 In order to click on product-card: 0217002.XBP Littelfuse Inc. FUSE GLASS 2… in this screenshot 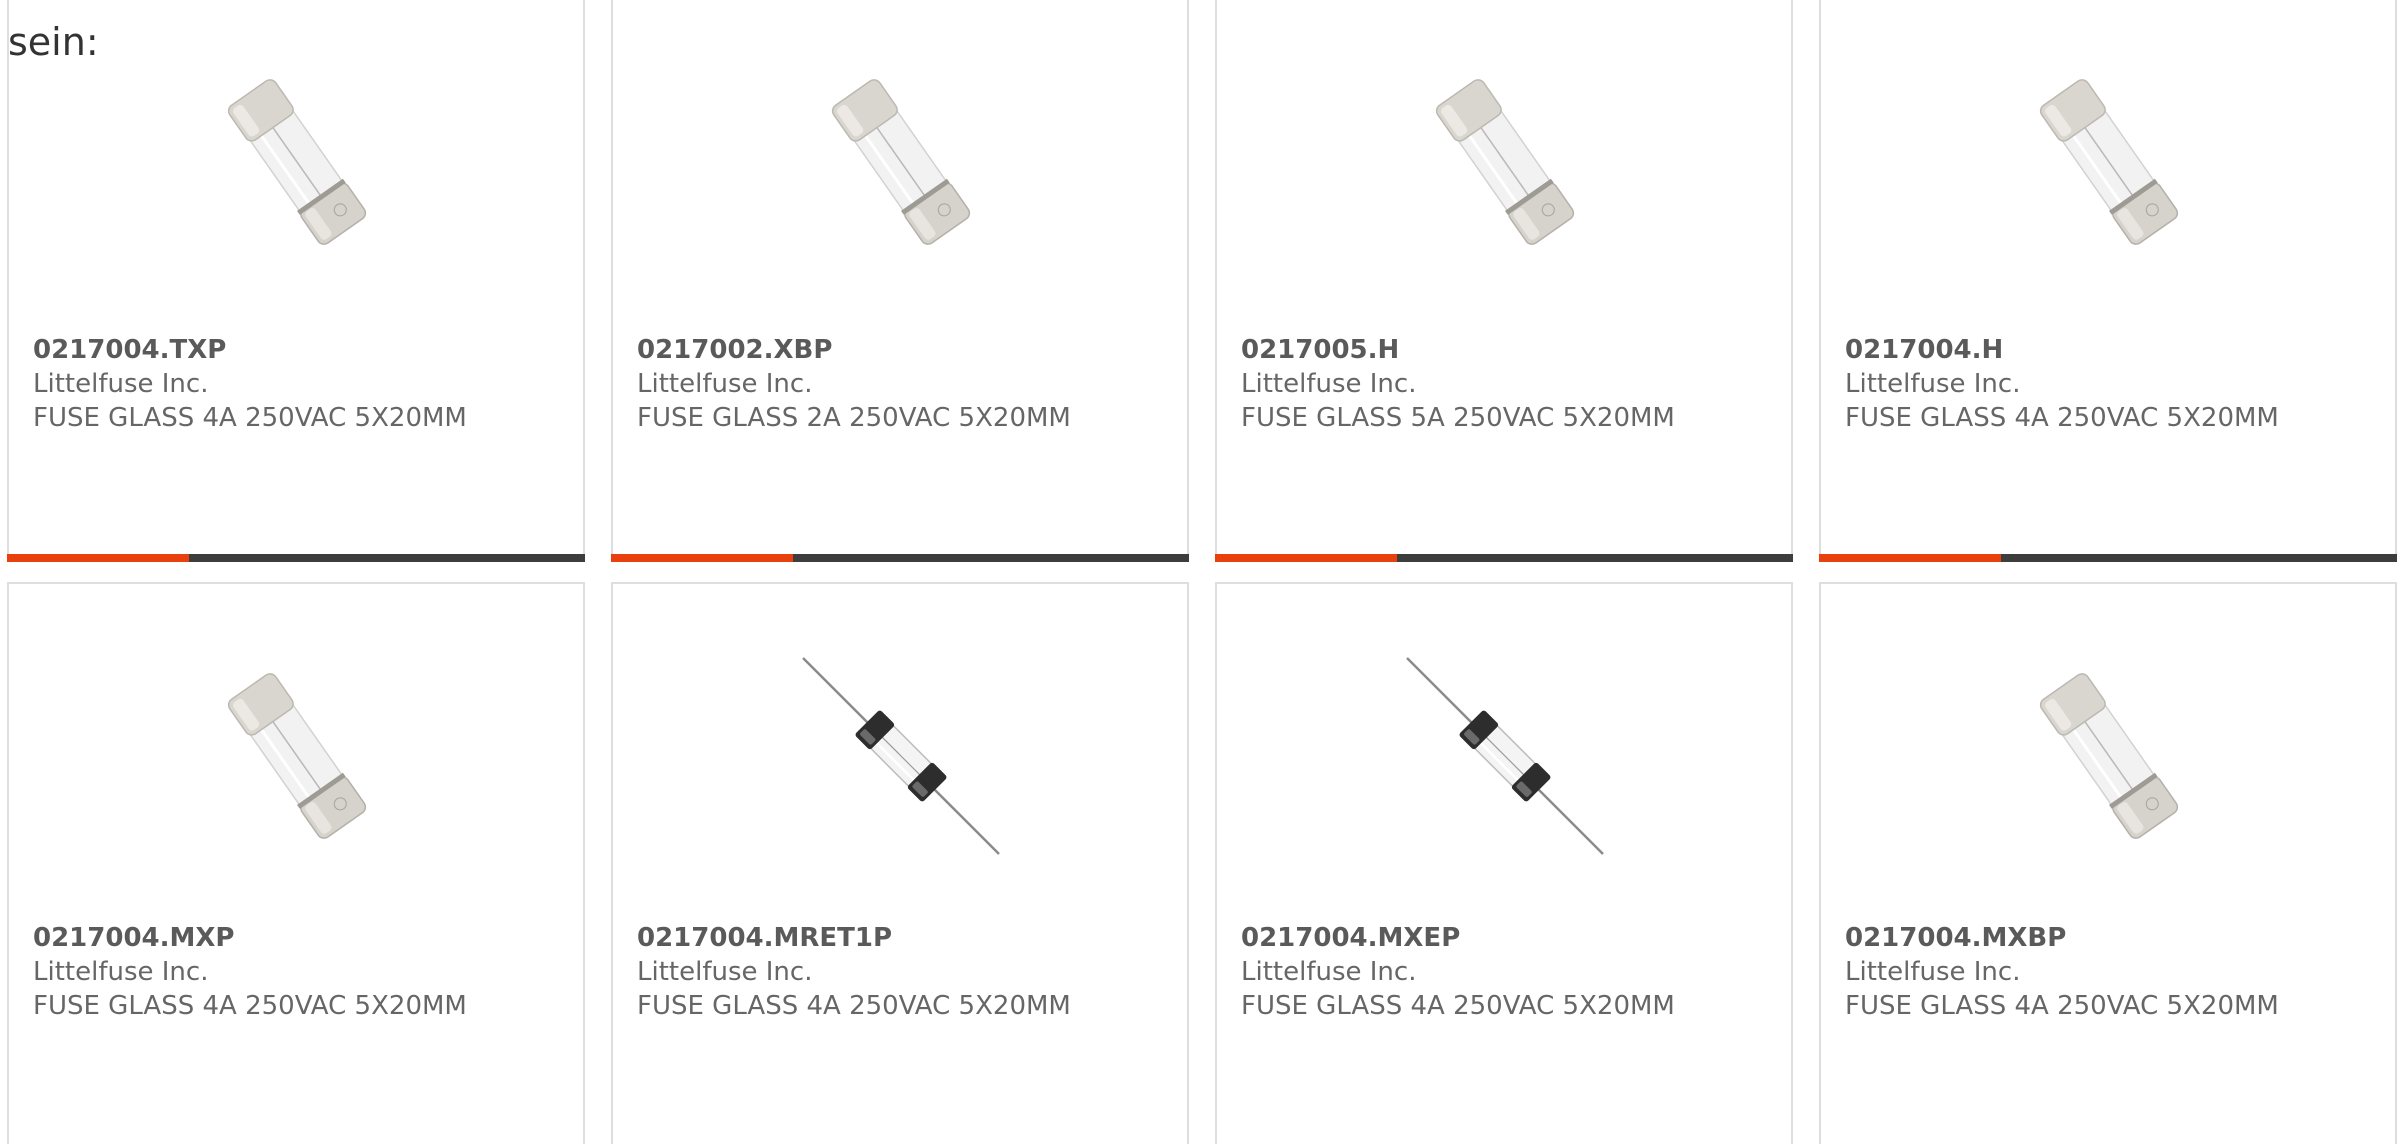, I will do `click(900, 281)`.